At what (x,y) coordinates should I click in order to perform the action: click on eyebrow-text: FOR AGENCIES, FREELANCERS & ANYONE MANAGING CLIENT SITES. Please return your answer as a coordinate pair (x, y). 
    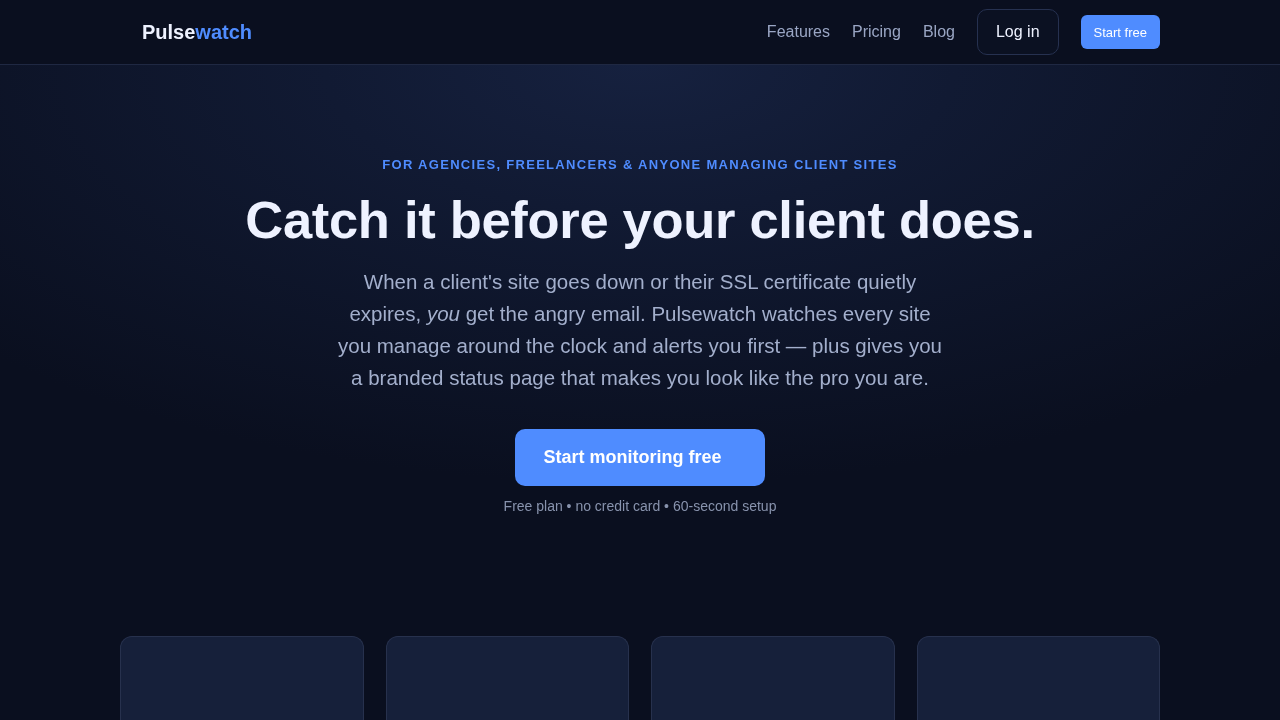
    Looking at the image, I should click on (640, 164).